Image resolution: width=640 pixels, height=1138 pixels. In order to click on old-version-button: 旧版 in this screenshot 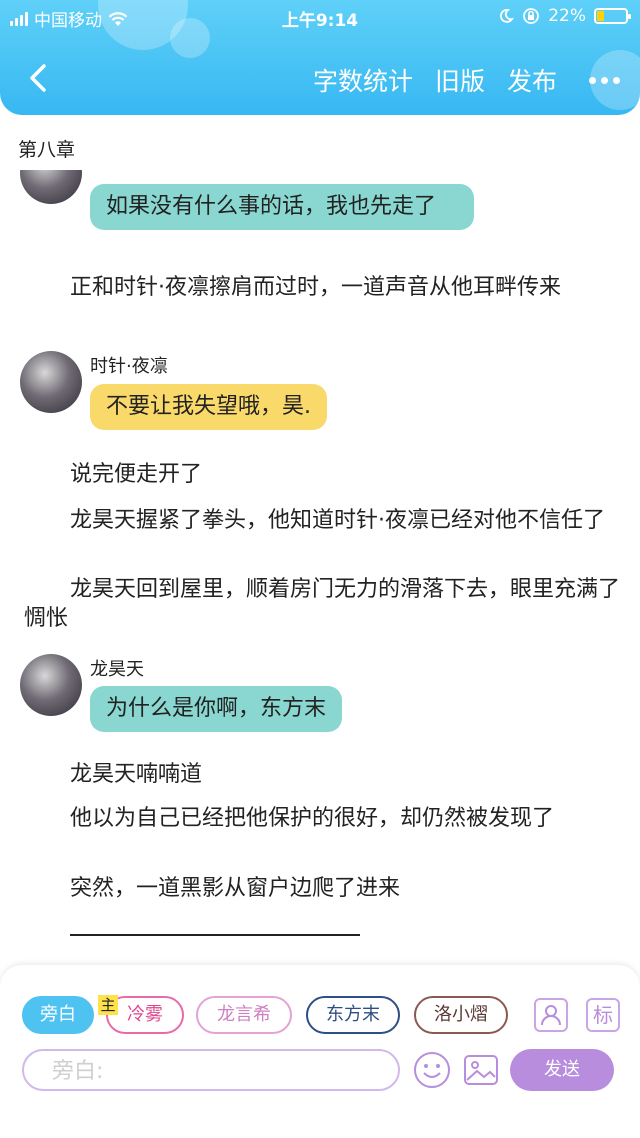, I will do `click(460, 80)`.